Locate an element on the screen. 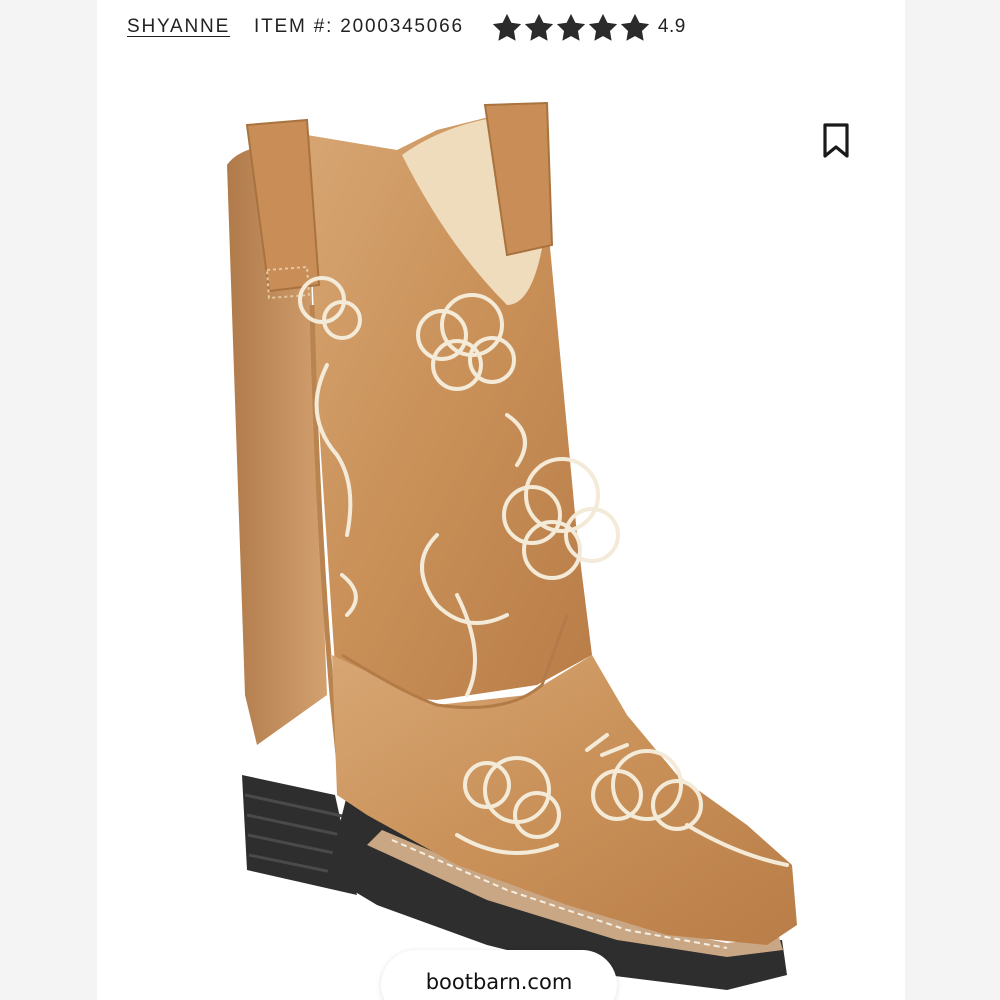  product-header: SHYANNE ITEM #: 2000345066 4.9 is located at coordinates (406, 27).